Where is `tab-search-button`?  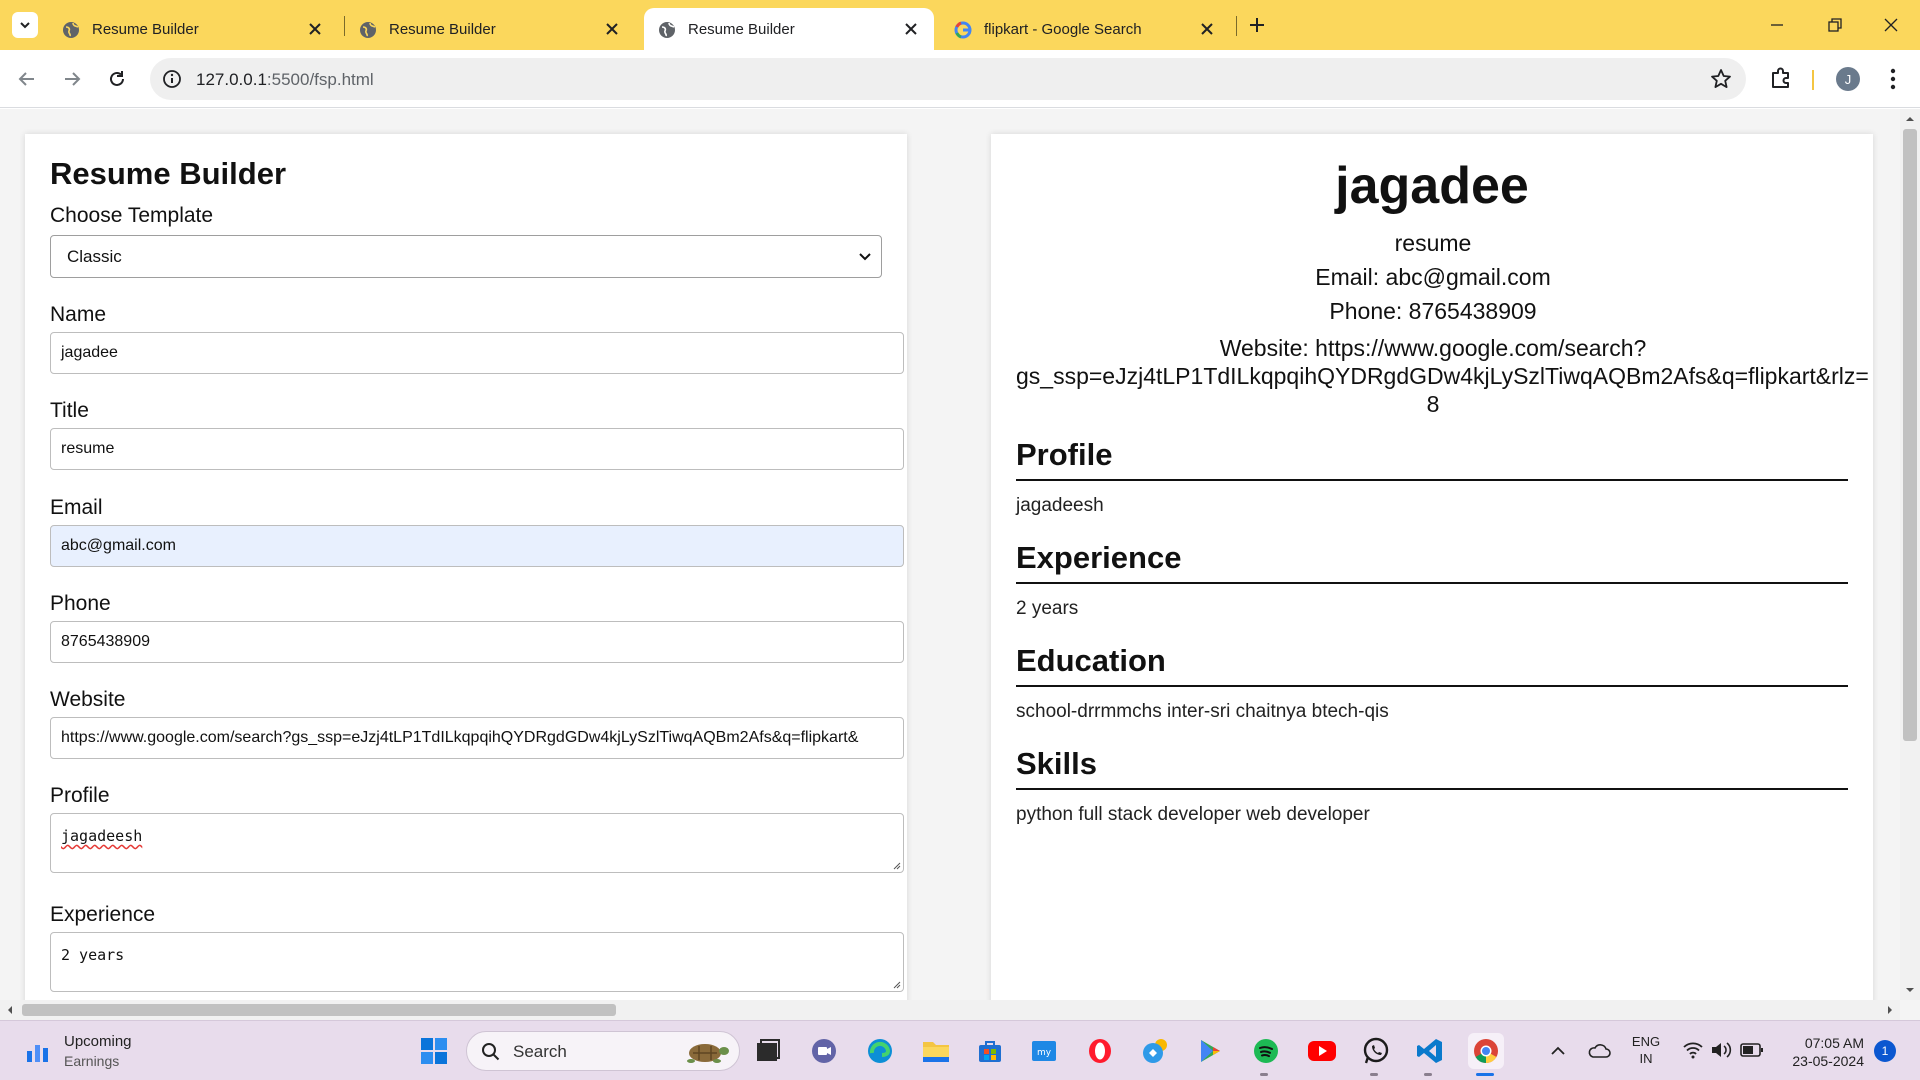
tab-search-button is located at coordinates (25, 25).